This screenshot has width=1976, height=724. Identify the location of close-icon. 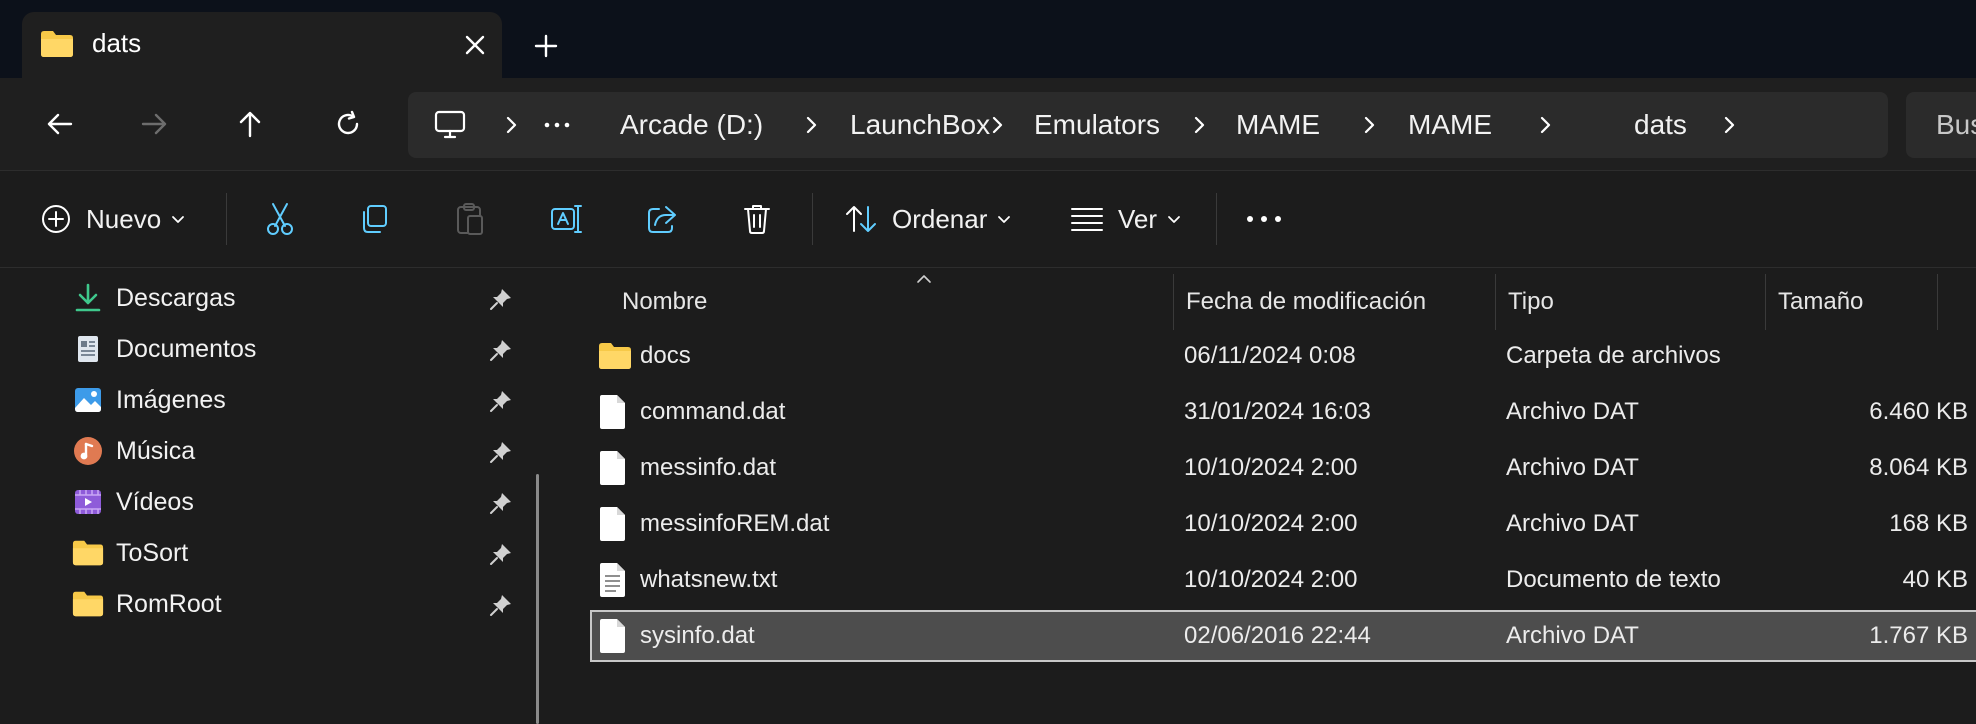
(475, 45).